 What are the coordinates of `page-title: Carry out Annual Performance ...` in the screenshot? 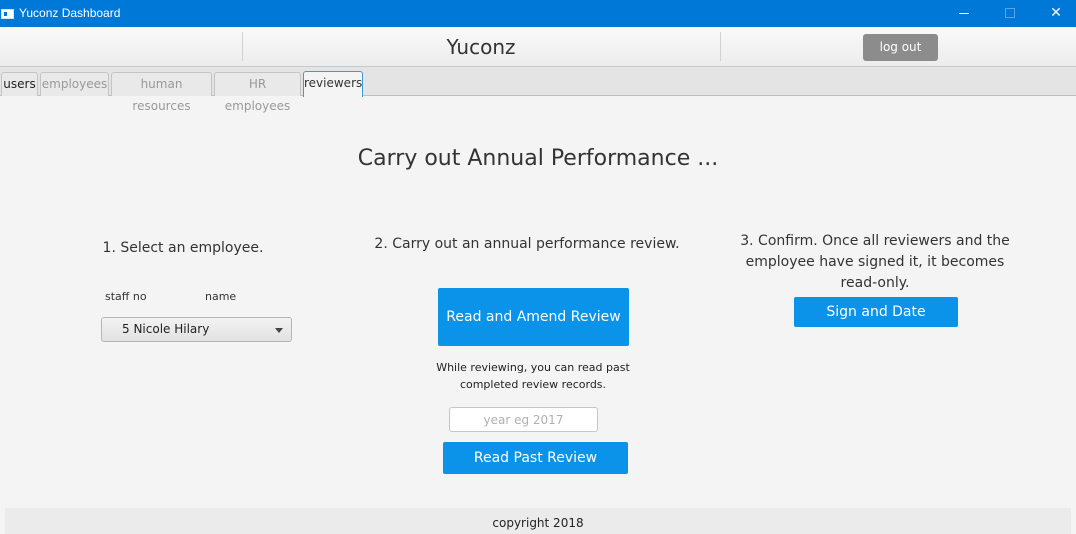 It's located at (538, 158).